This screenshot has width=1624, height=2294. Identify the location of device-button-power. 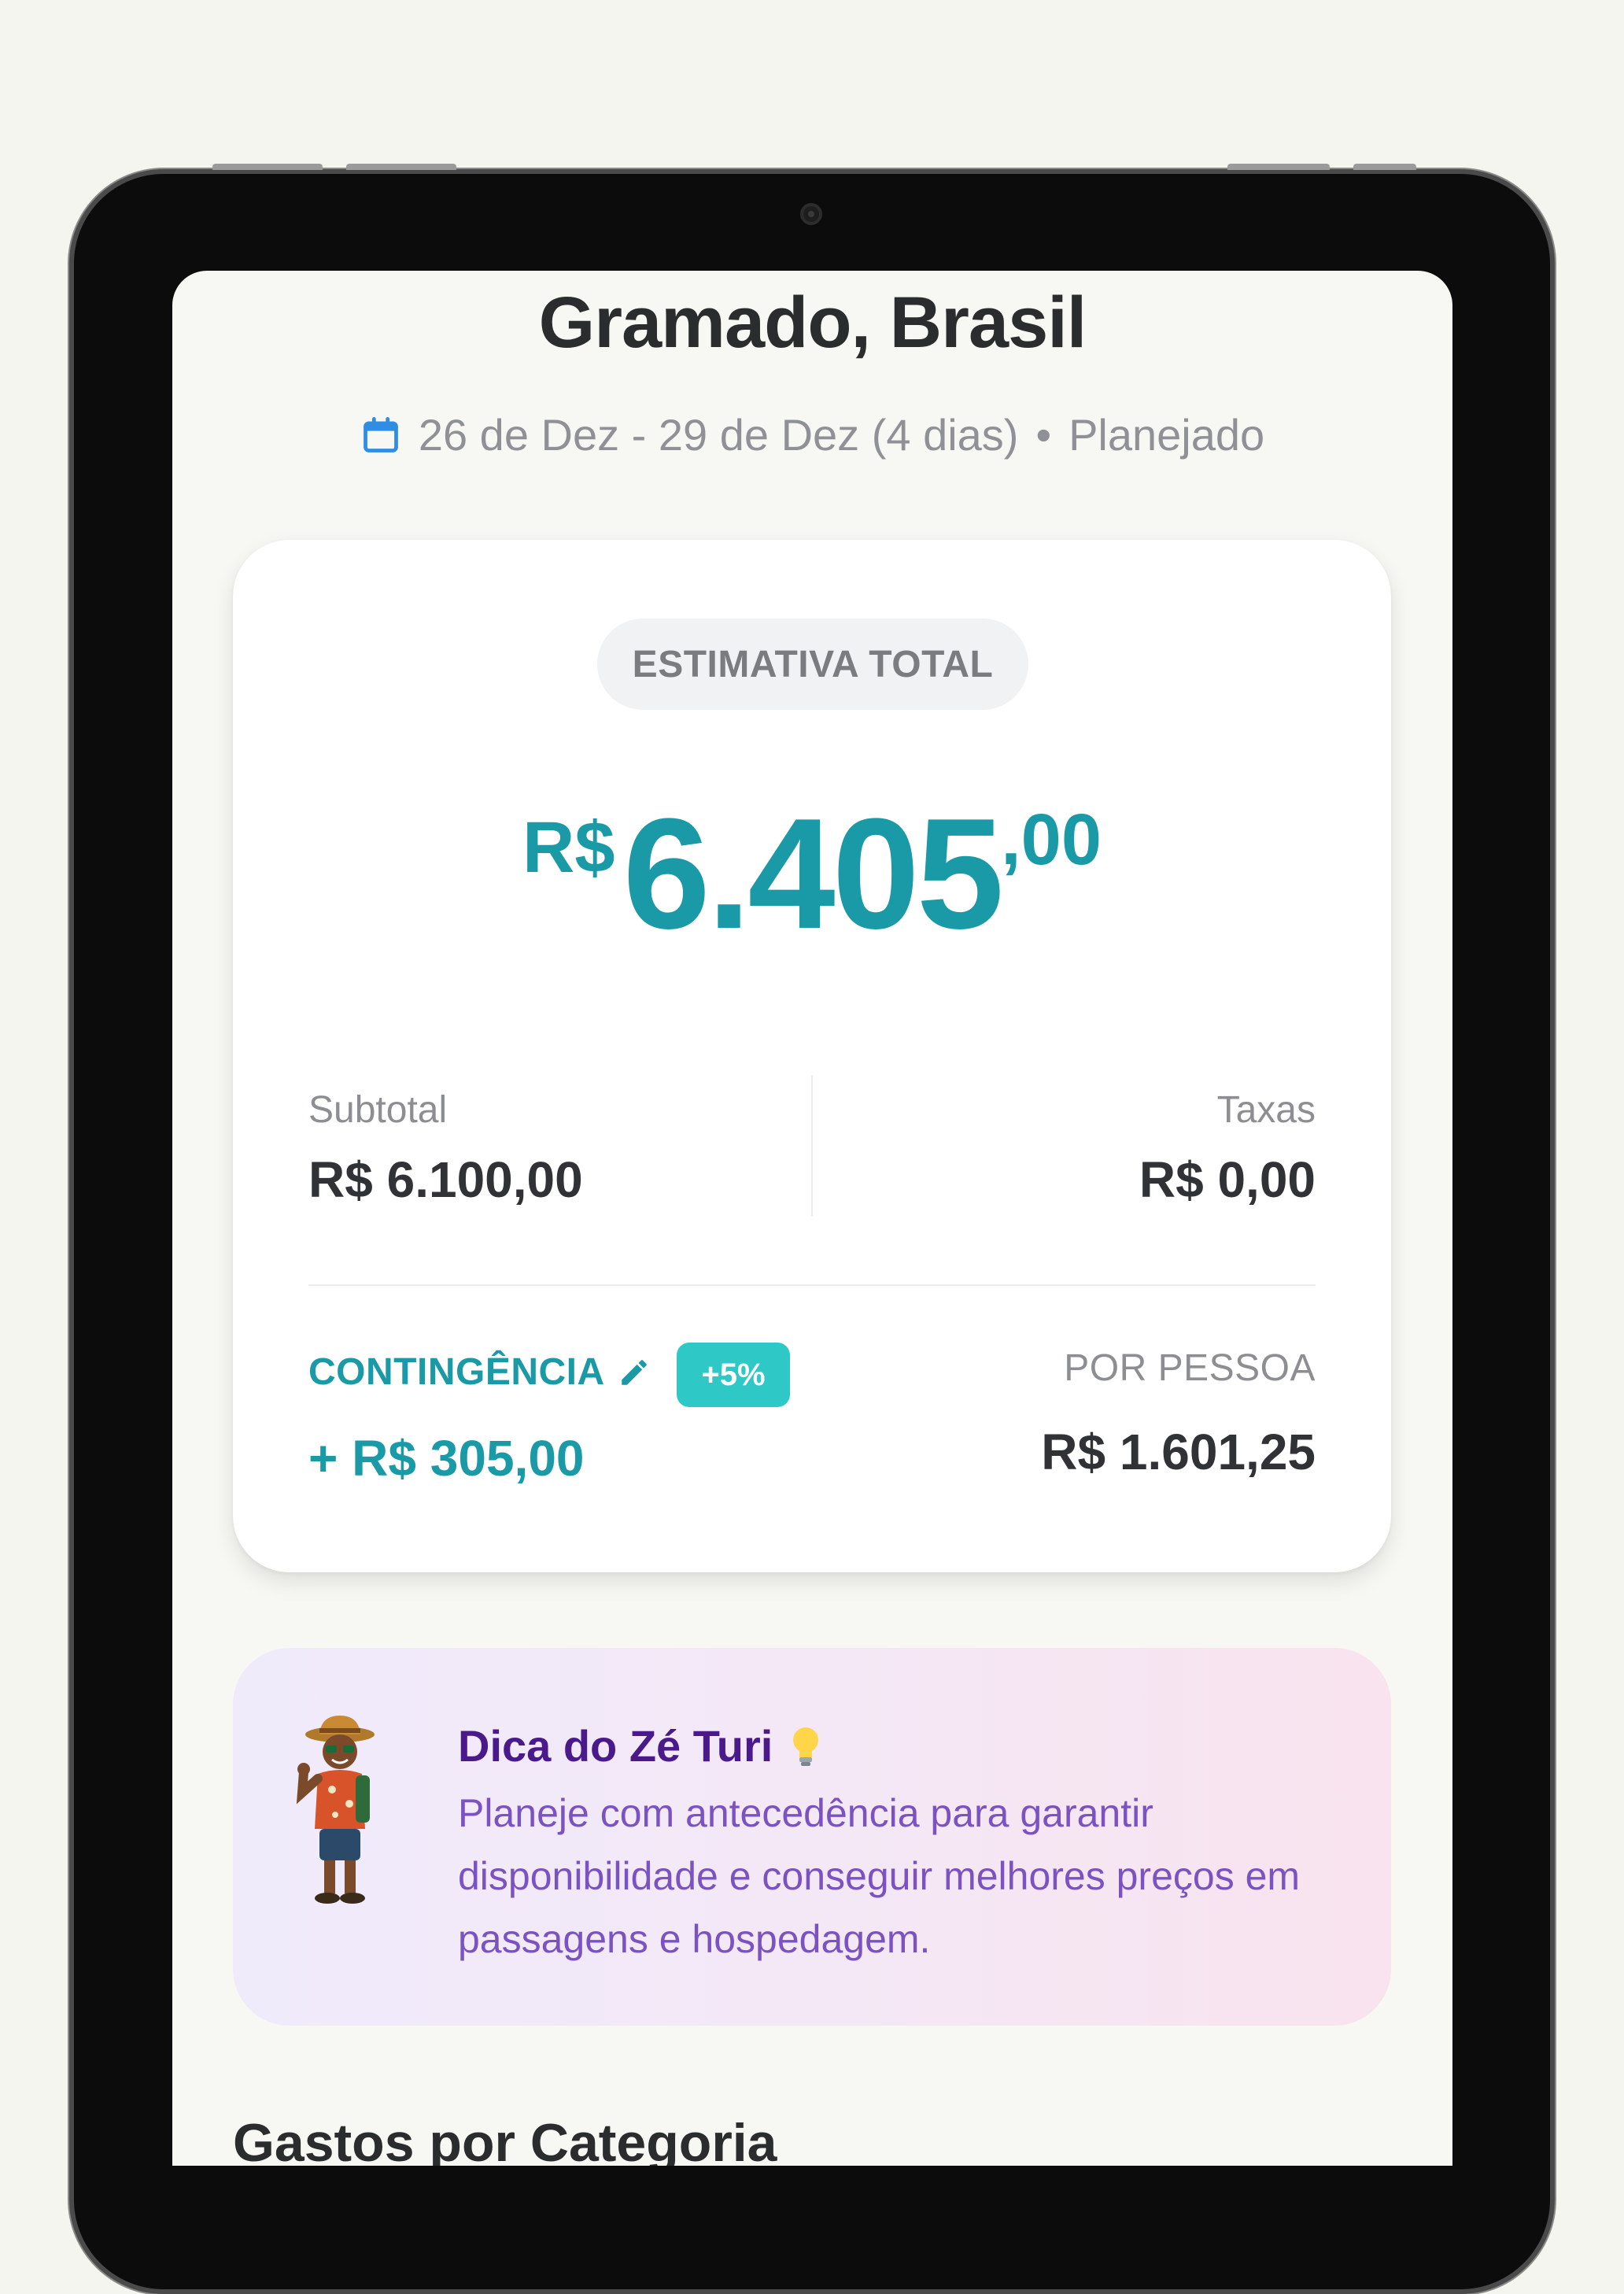
(1278, 167).